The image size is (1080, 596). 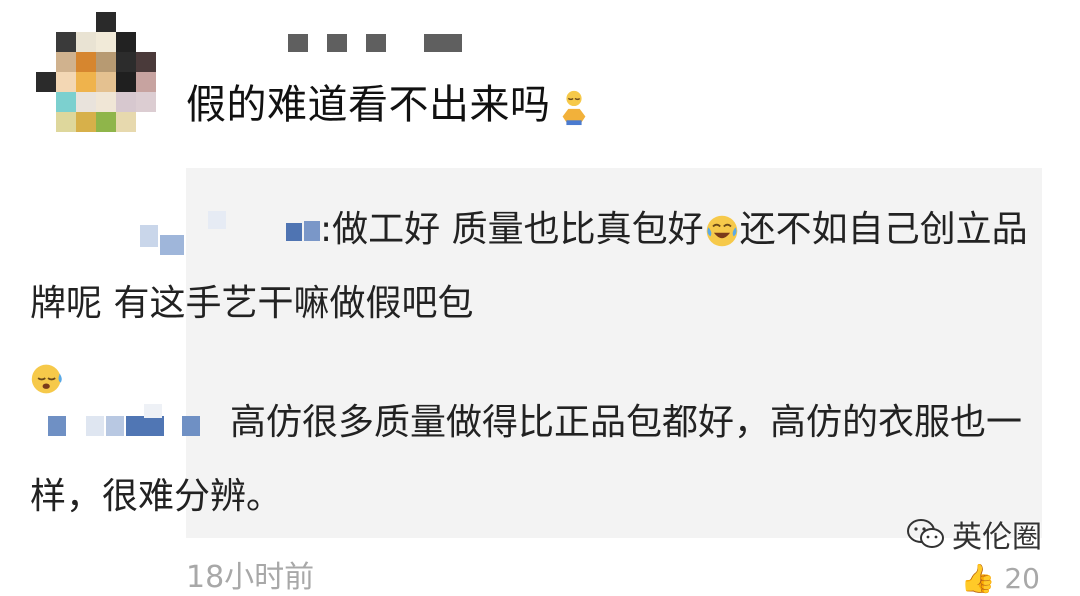 What do you see at coordinates (978, 578) in the screenshot?
I see `thumb-up-icon: 👍` at bounding box center [978, 578].